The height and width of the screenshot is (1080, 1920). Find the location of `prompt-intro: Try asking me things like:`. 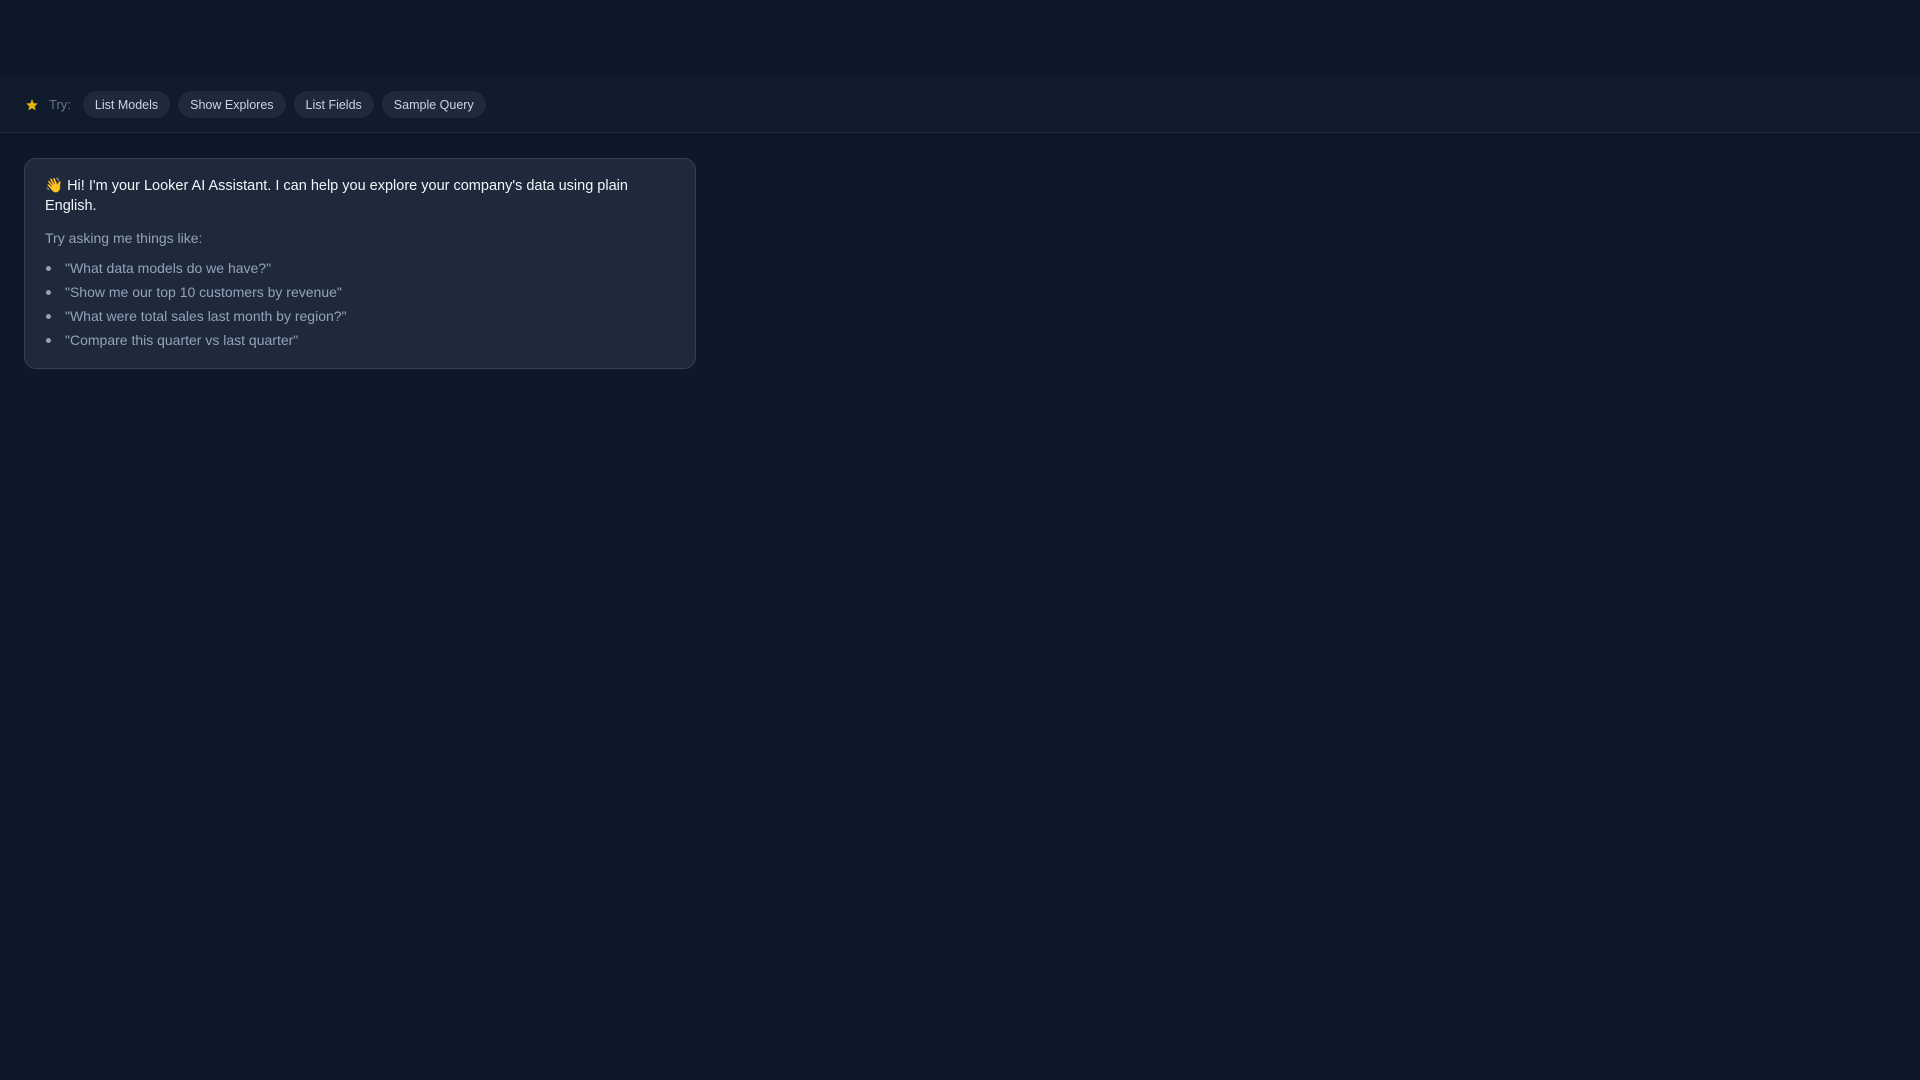

prompt-intro: Try asking me things like: is located at coordinates (124, 238).